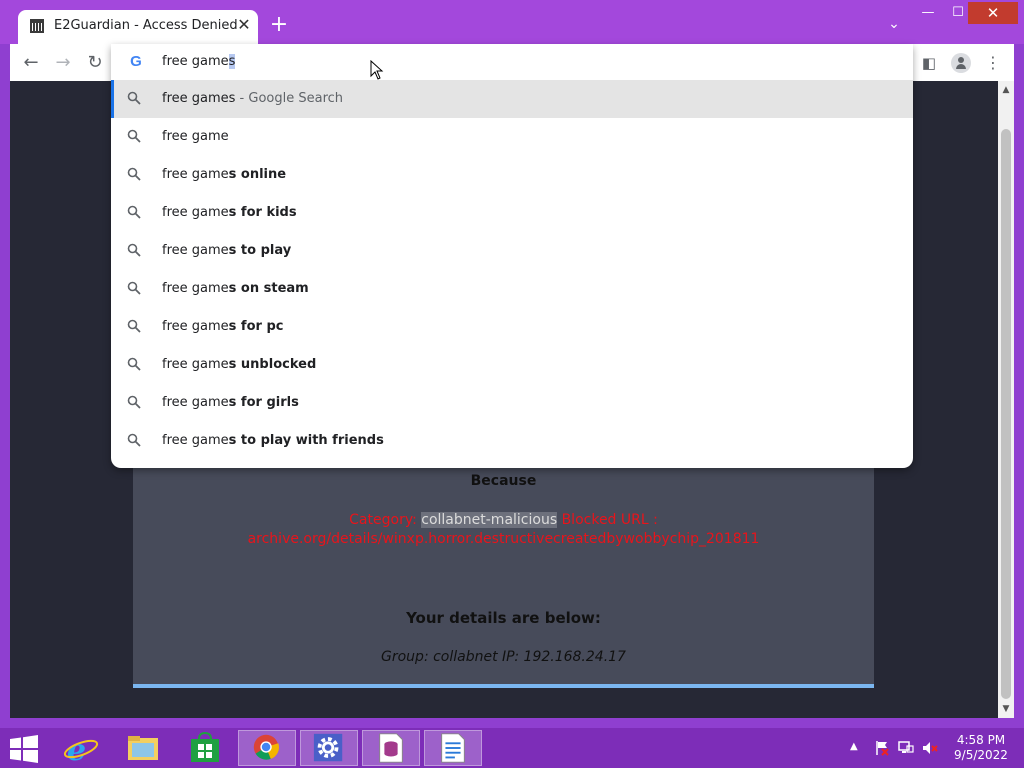 The width and height of the screenshot is (1024, 768). I want to click on network-icon, so click(906, 748).